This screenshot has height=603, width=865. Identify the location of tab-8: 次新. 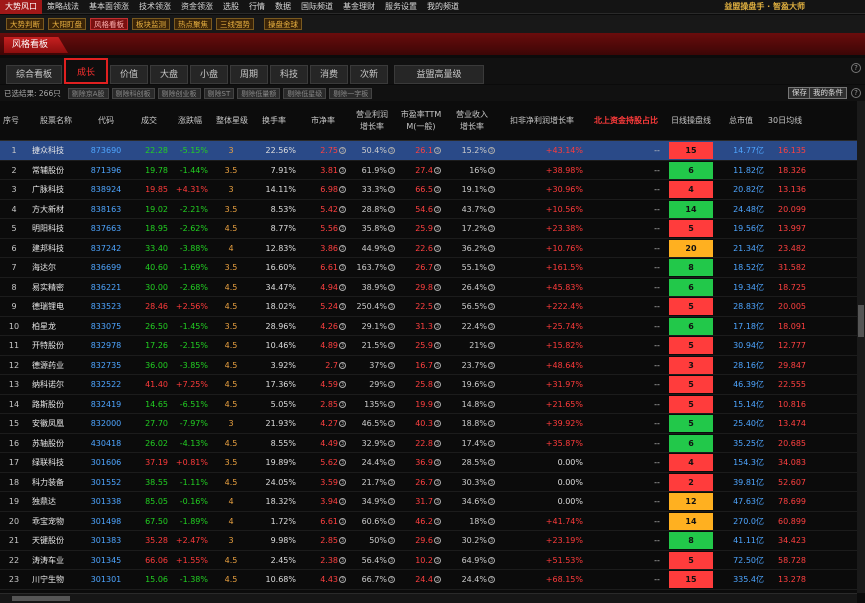
(369, 74).